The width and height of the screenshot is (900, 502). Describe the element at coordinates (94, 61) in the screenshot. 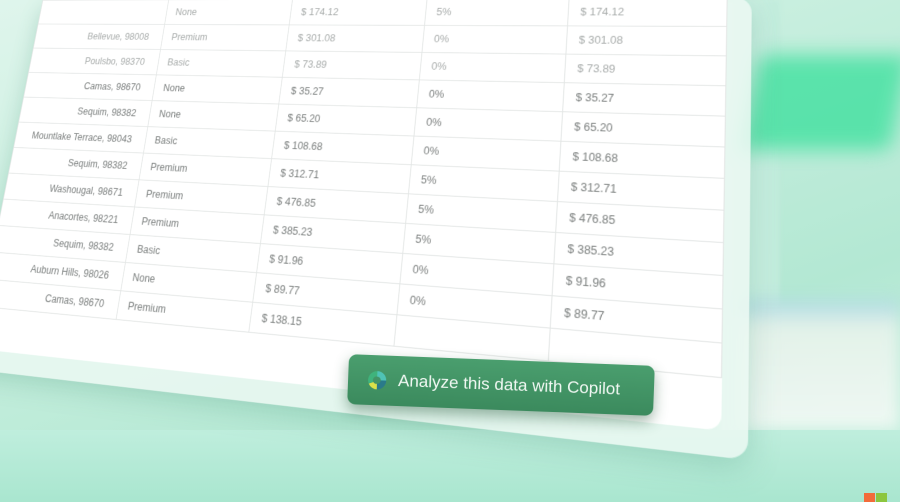

I see `cell-city: Poulsbo, 98370` at that location.